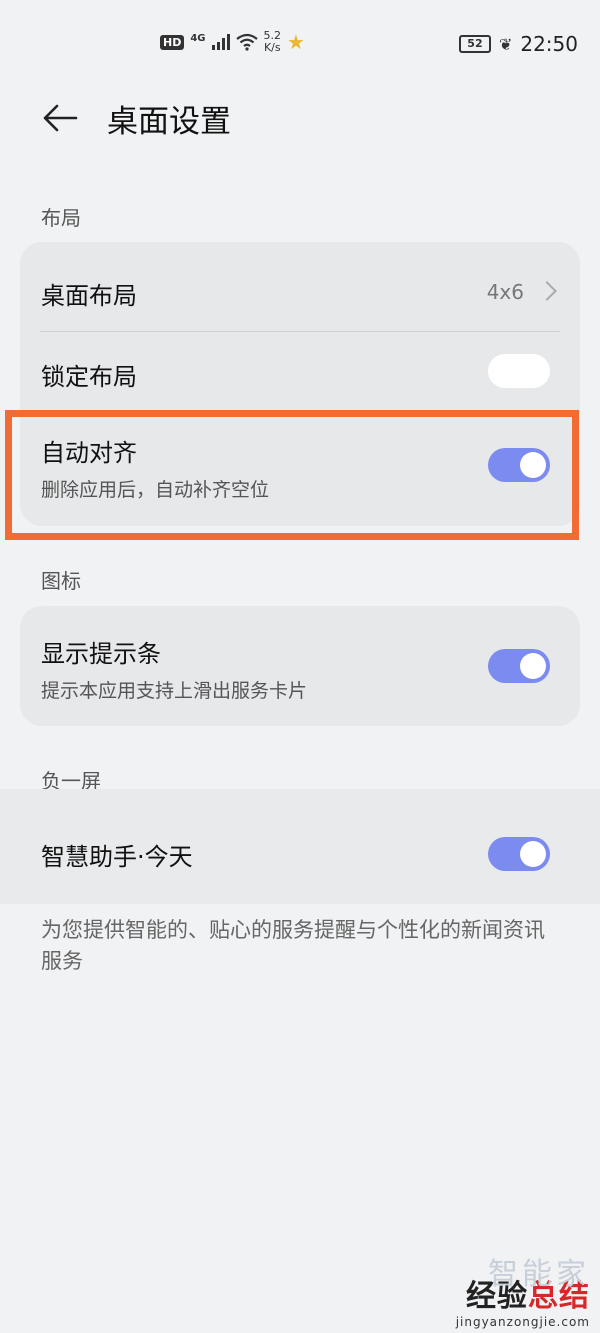 The width and height of the screenshot is (600, 1333). Describe the element at coordinates (518, 44) in the screenshot. I see `status-right: 52 ❦ 22:50` at that location.